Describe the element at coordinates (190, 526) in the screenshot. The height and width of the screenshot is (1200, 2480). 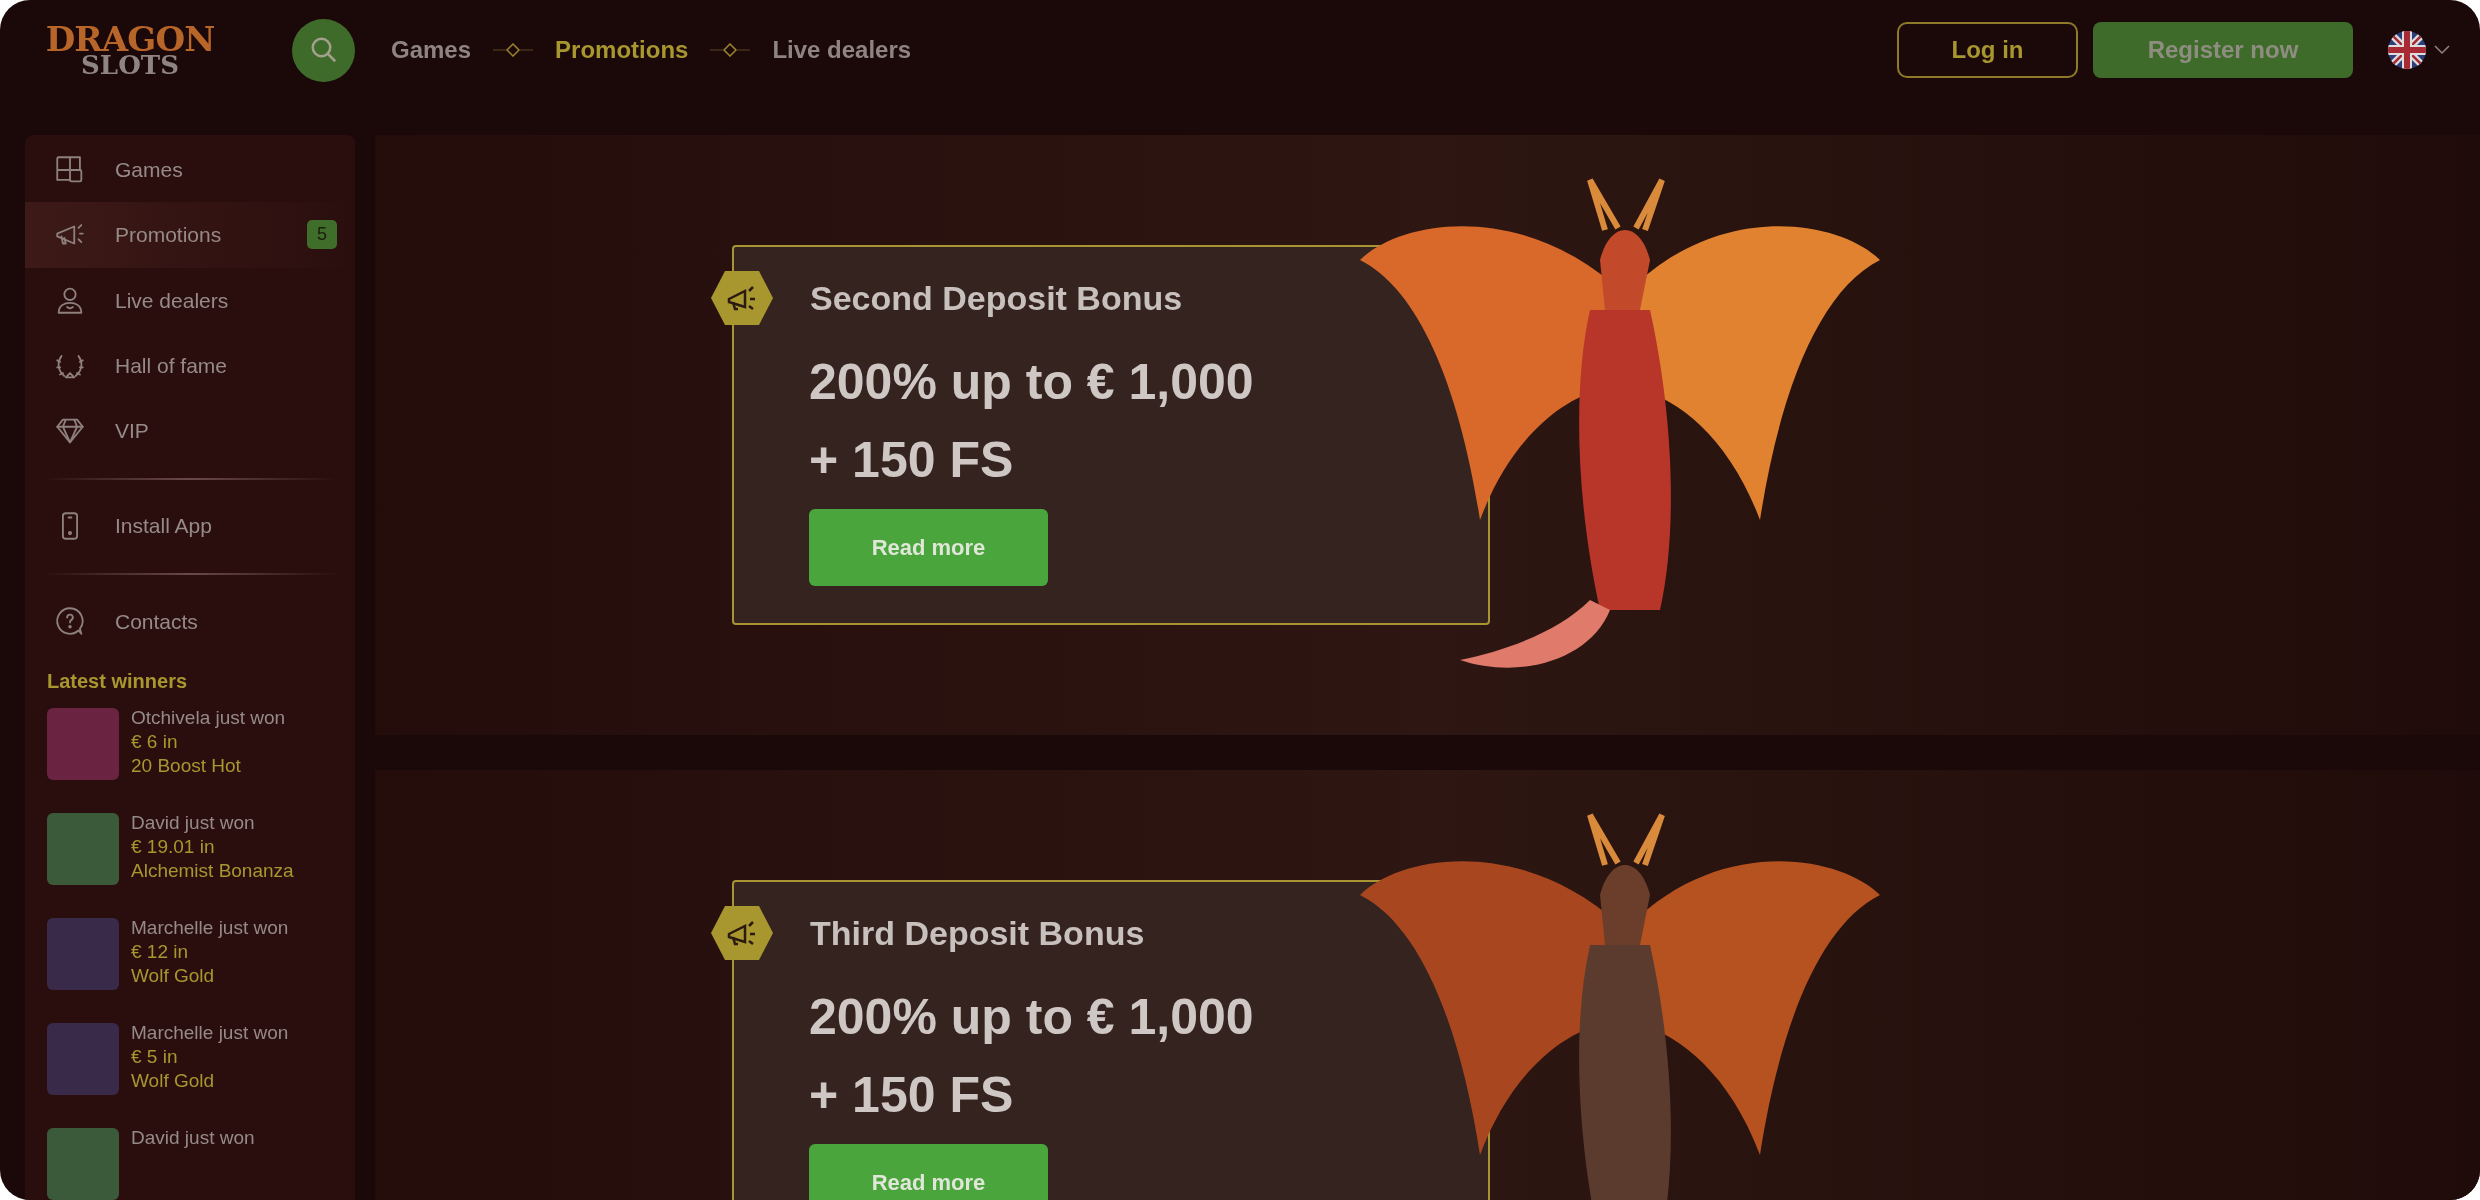
I see `sidebar-item: Install App` at that location.